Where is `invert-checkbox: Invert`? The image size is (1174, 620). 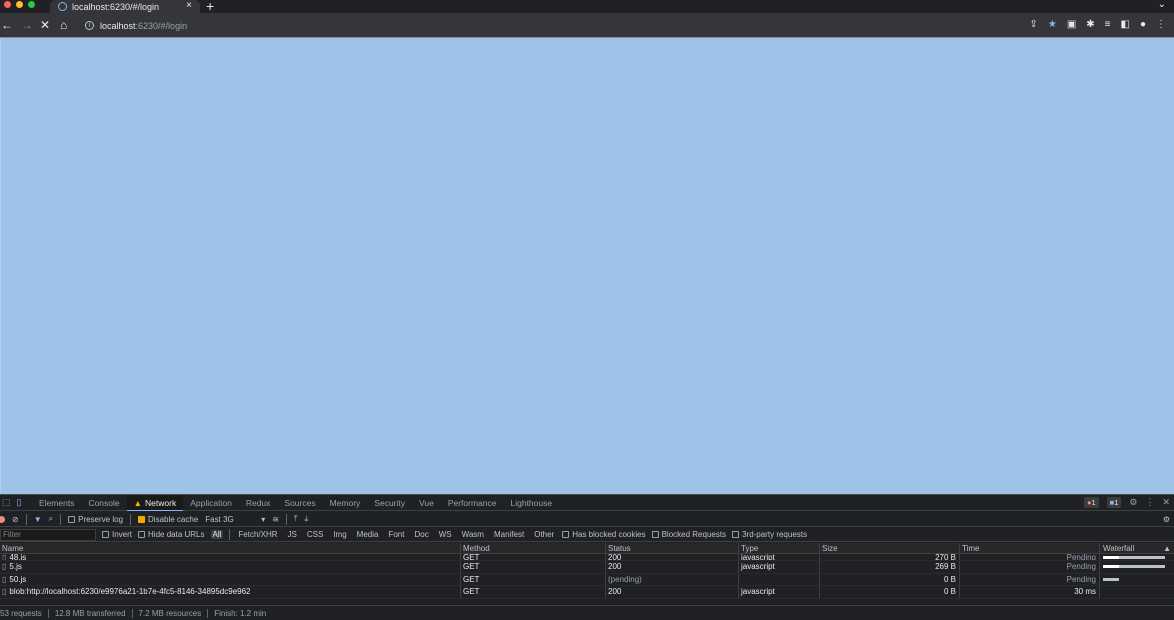 invert-checkbox: Invert is located at coordinates (117, 534).